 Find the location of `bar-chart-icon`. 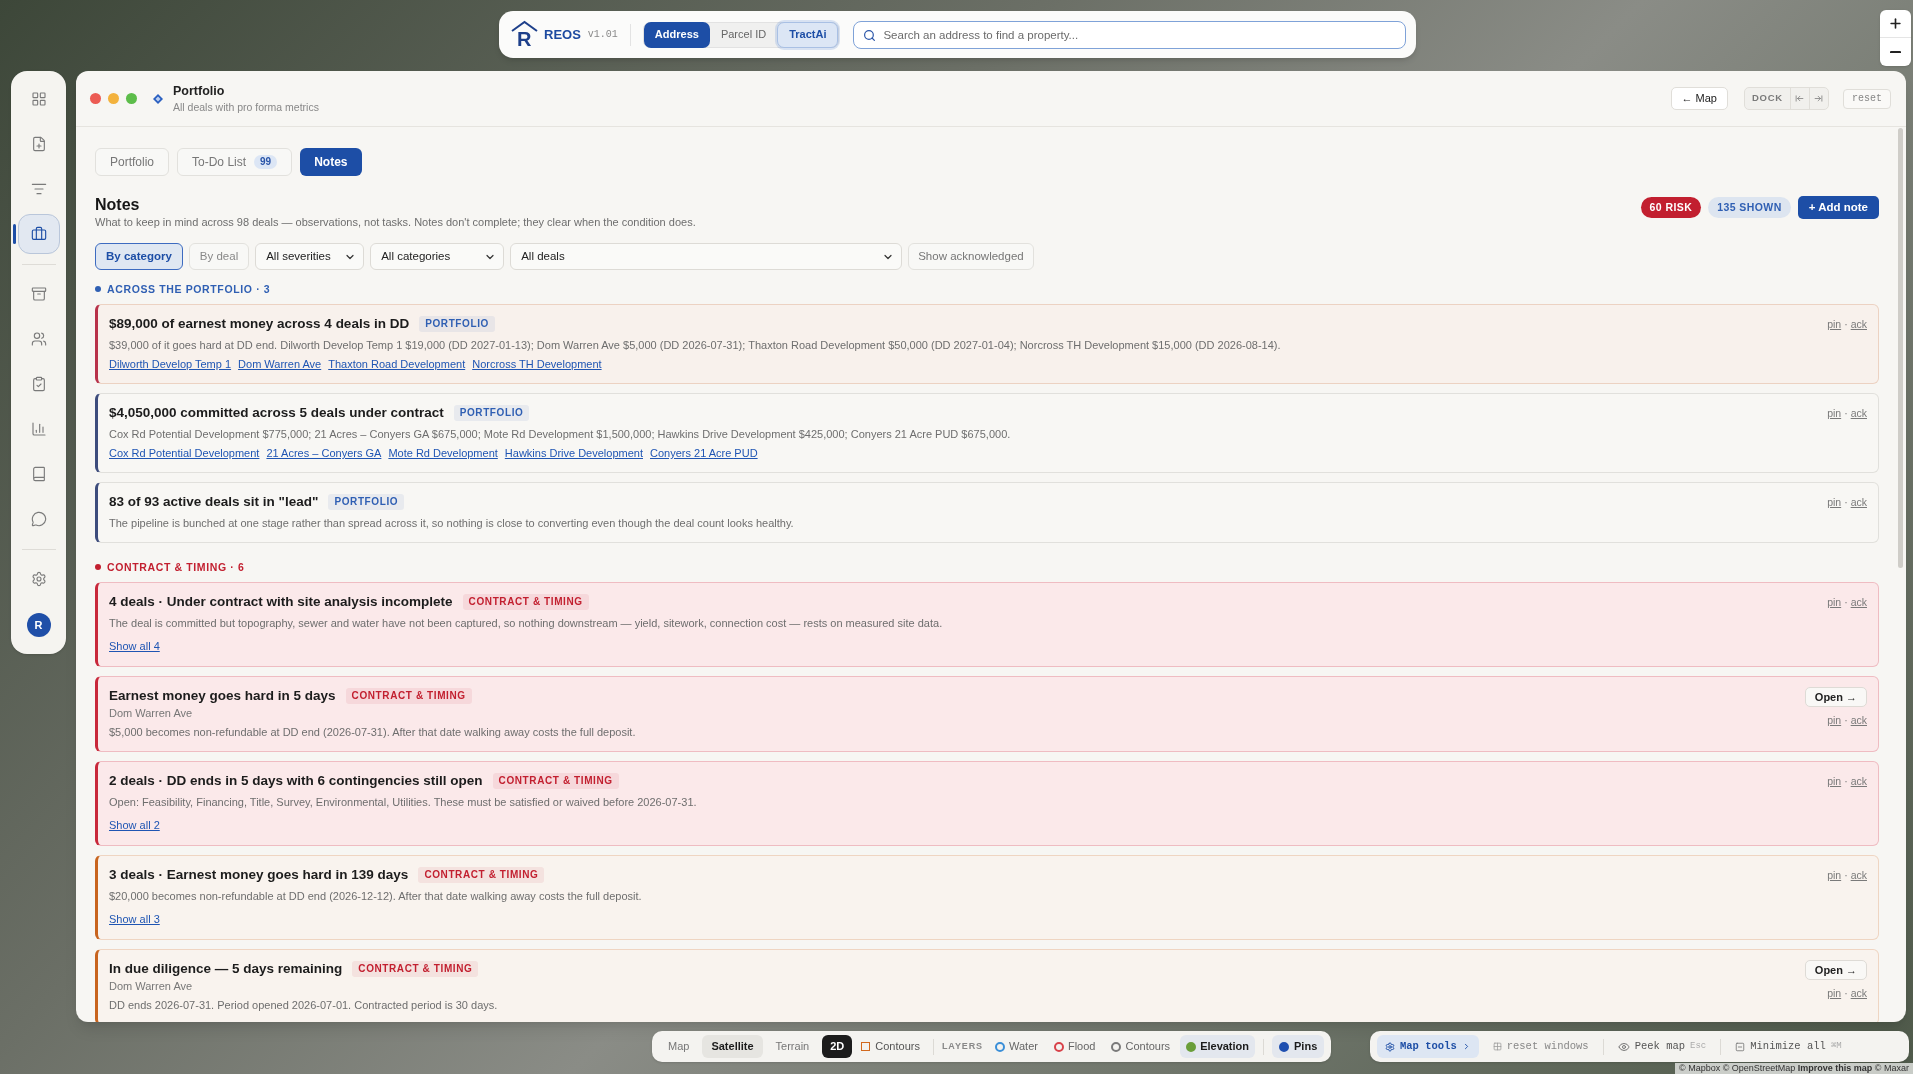

bar-chart-icon is located at coordinates (38, 429).